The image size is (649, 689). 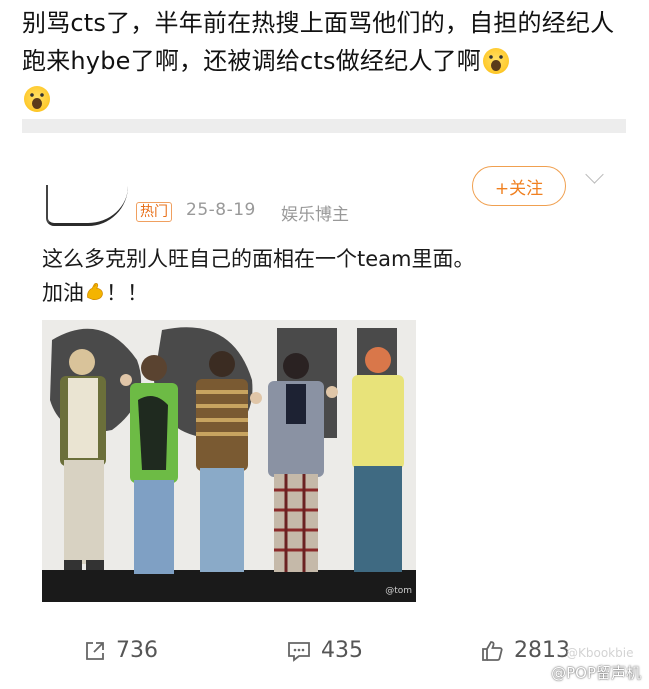 I want to click on follow-button: +关注, so click(x=519, y=186).